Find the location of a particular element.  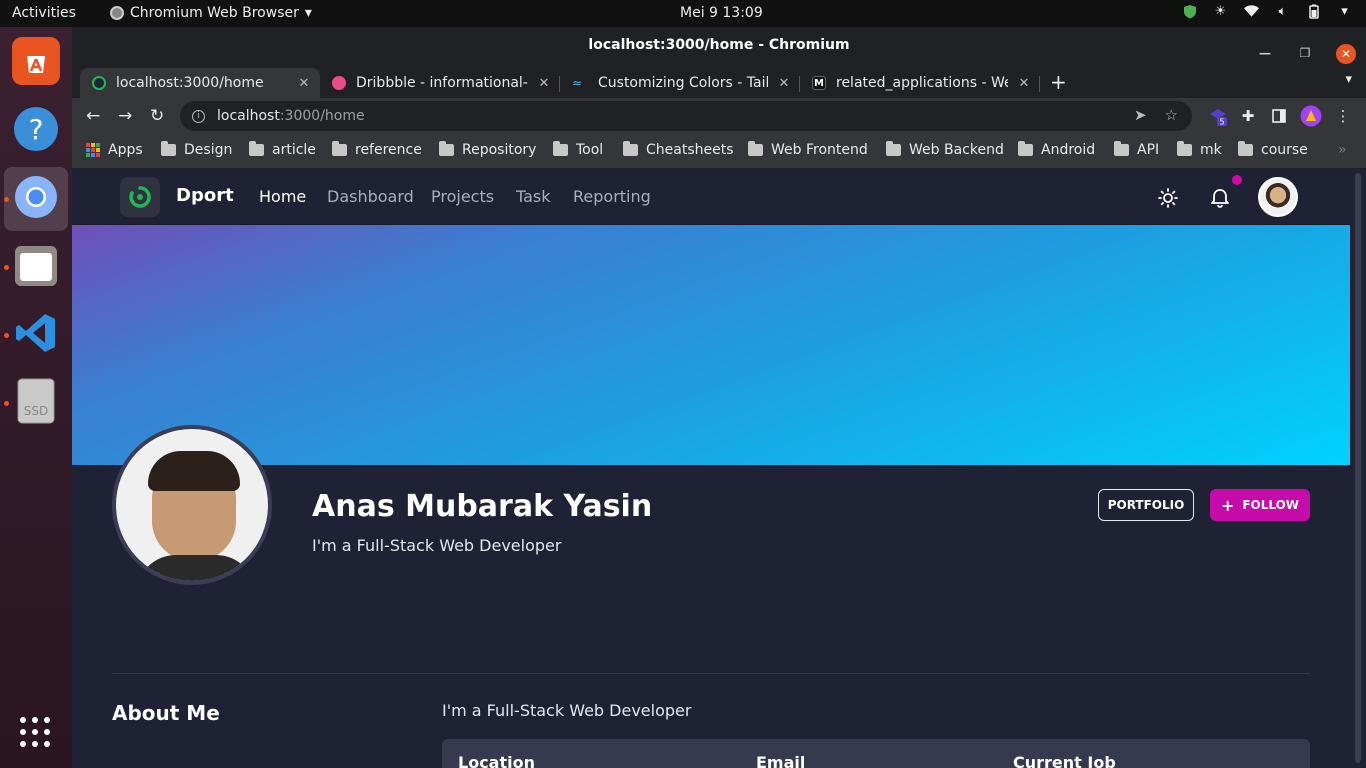

chromium-dock-icon is located at coordinates (36, 197).